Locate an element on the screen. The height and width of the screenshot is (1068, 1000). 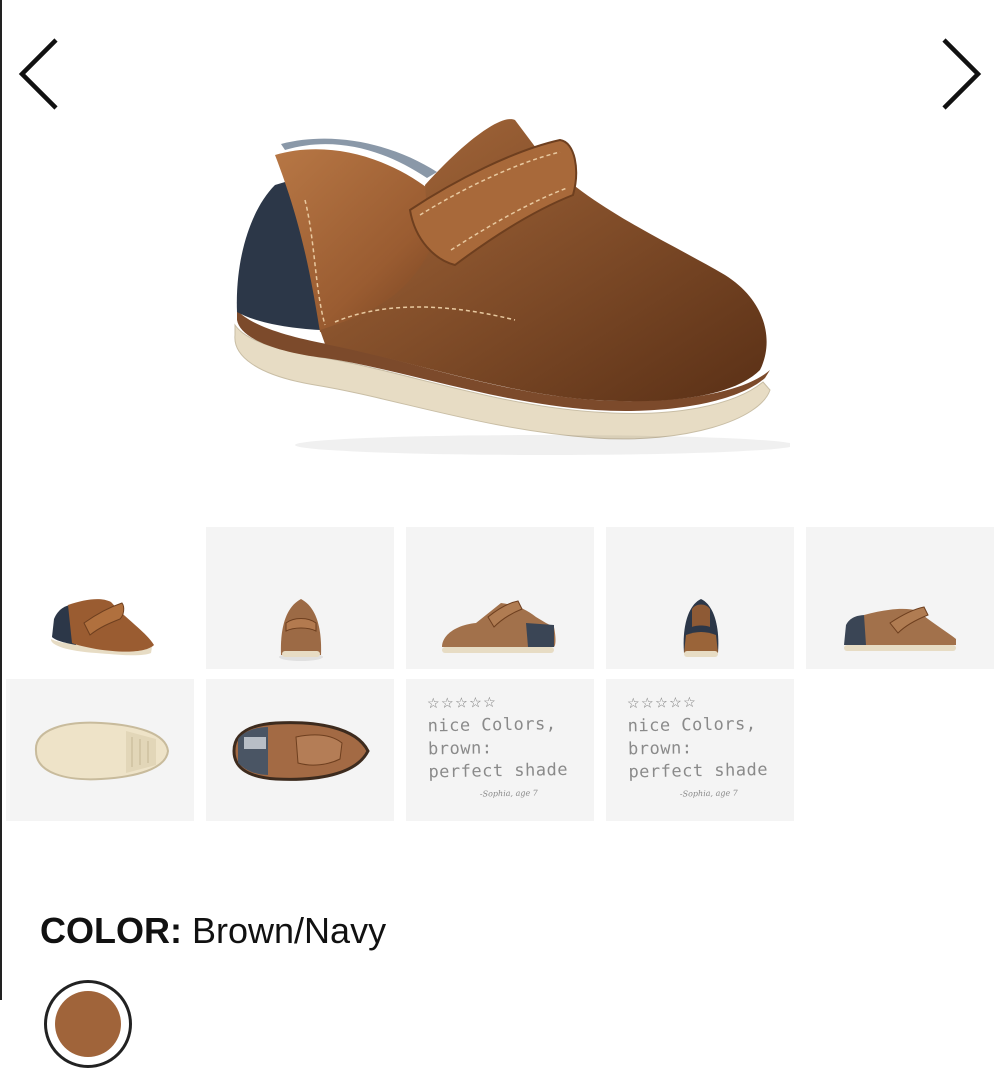
page-left-border is located at coordinates (1, 500).